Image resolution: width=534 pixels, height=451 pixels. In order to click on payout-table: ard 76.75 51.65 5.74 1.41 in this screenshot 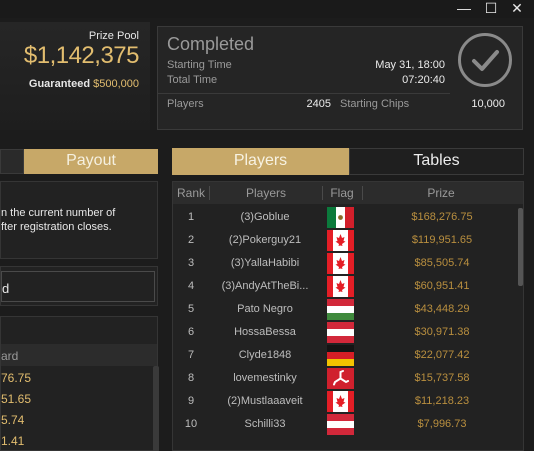, I will do `click(79, 383)`.